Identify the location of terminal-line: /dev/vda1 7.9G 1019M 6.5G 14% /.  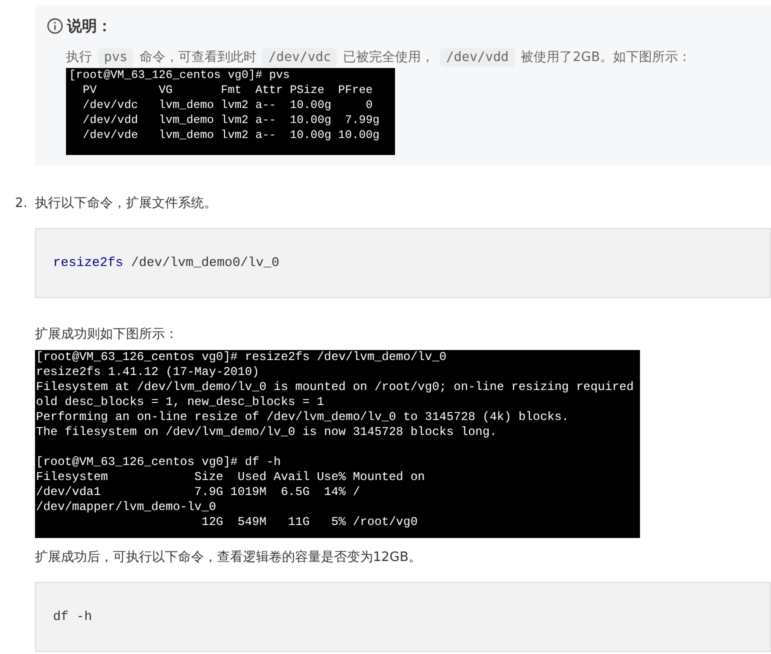
(198, 492).